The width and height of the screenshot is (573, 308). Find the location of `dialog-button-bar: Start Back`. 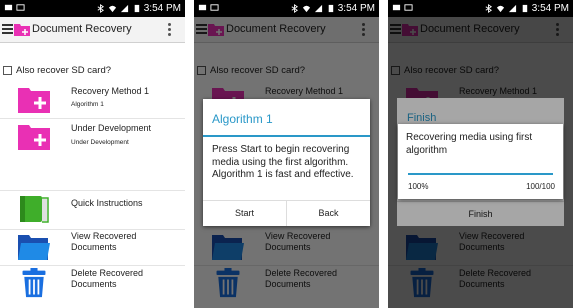

dialog-button-bar: Start Back is located at coordinates (286, 213).